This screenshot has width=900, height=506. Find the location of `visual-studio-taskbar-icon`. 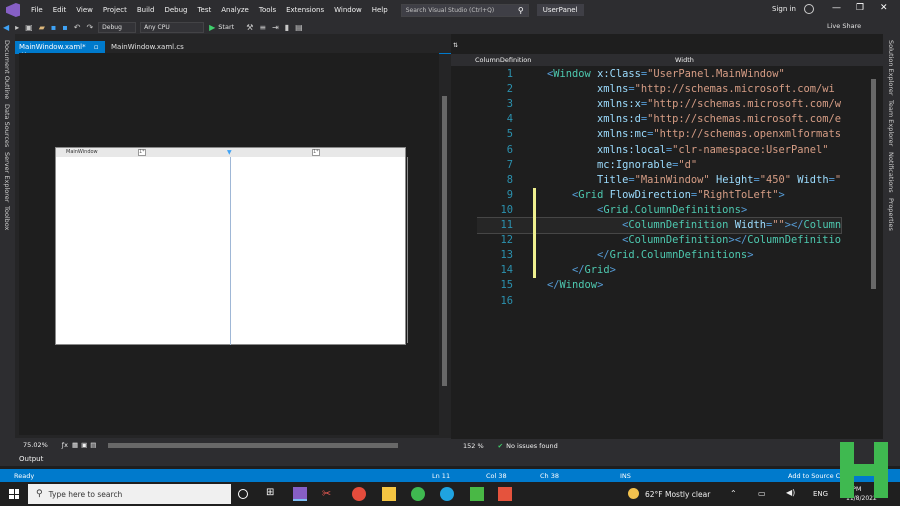

visual-studio-taskbar-icon is located at coordinates (300, 494).